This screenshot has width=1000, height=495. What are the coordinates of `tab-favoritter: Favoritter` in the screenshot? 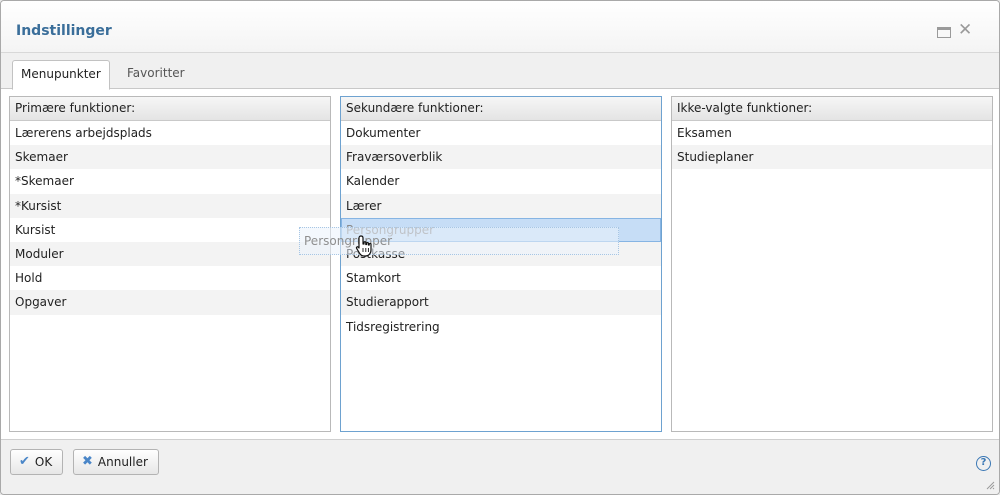 It's located at (156, 74).